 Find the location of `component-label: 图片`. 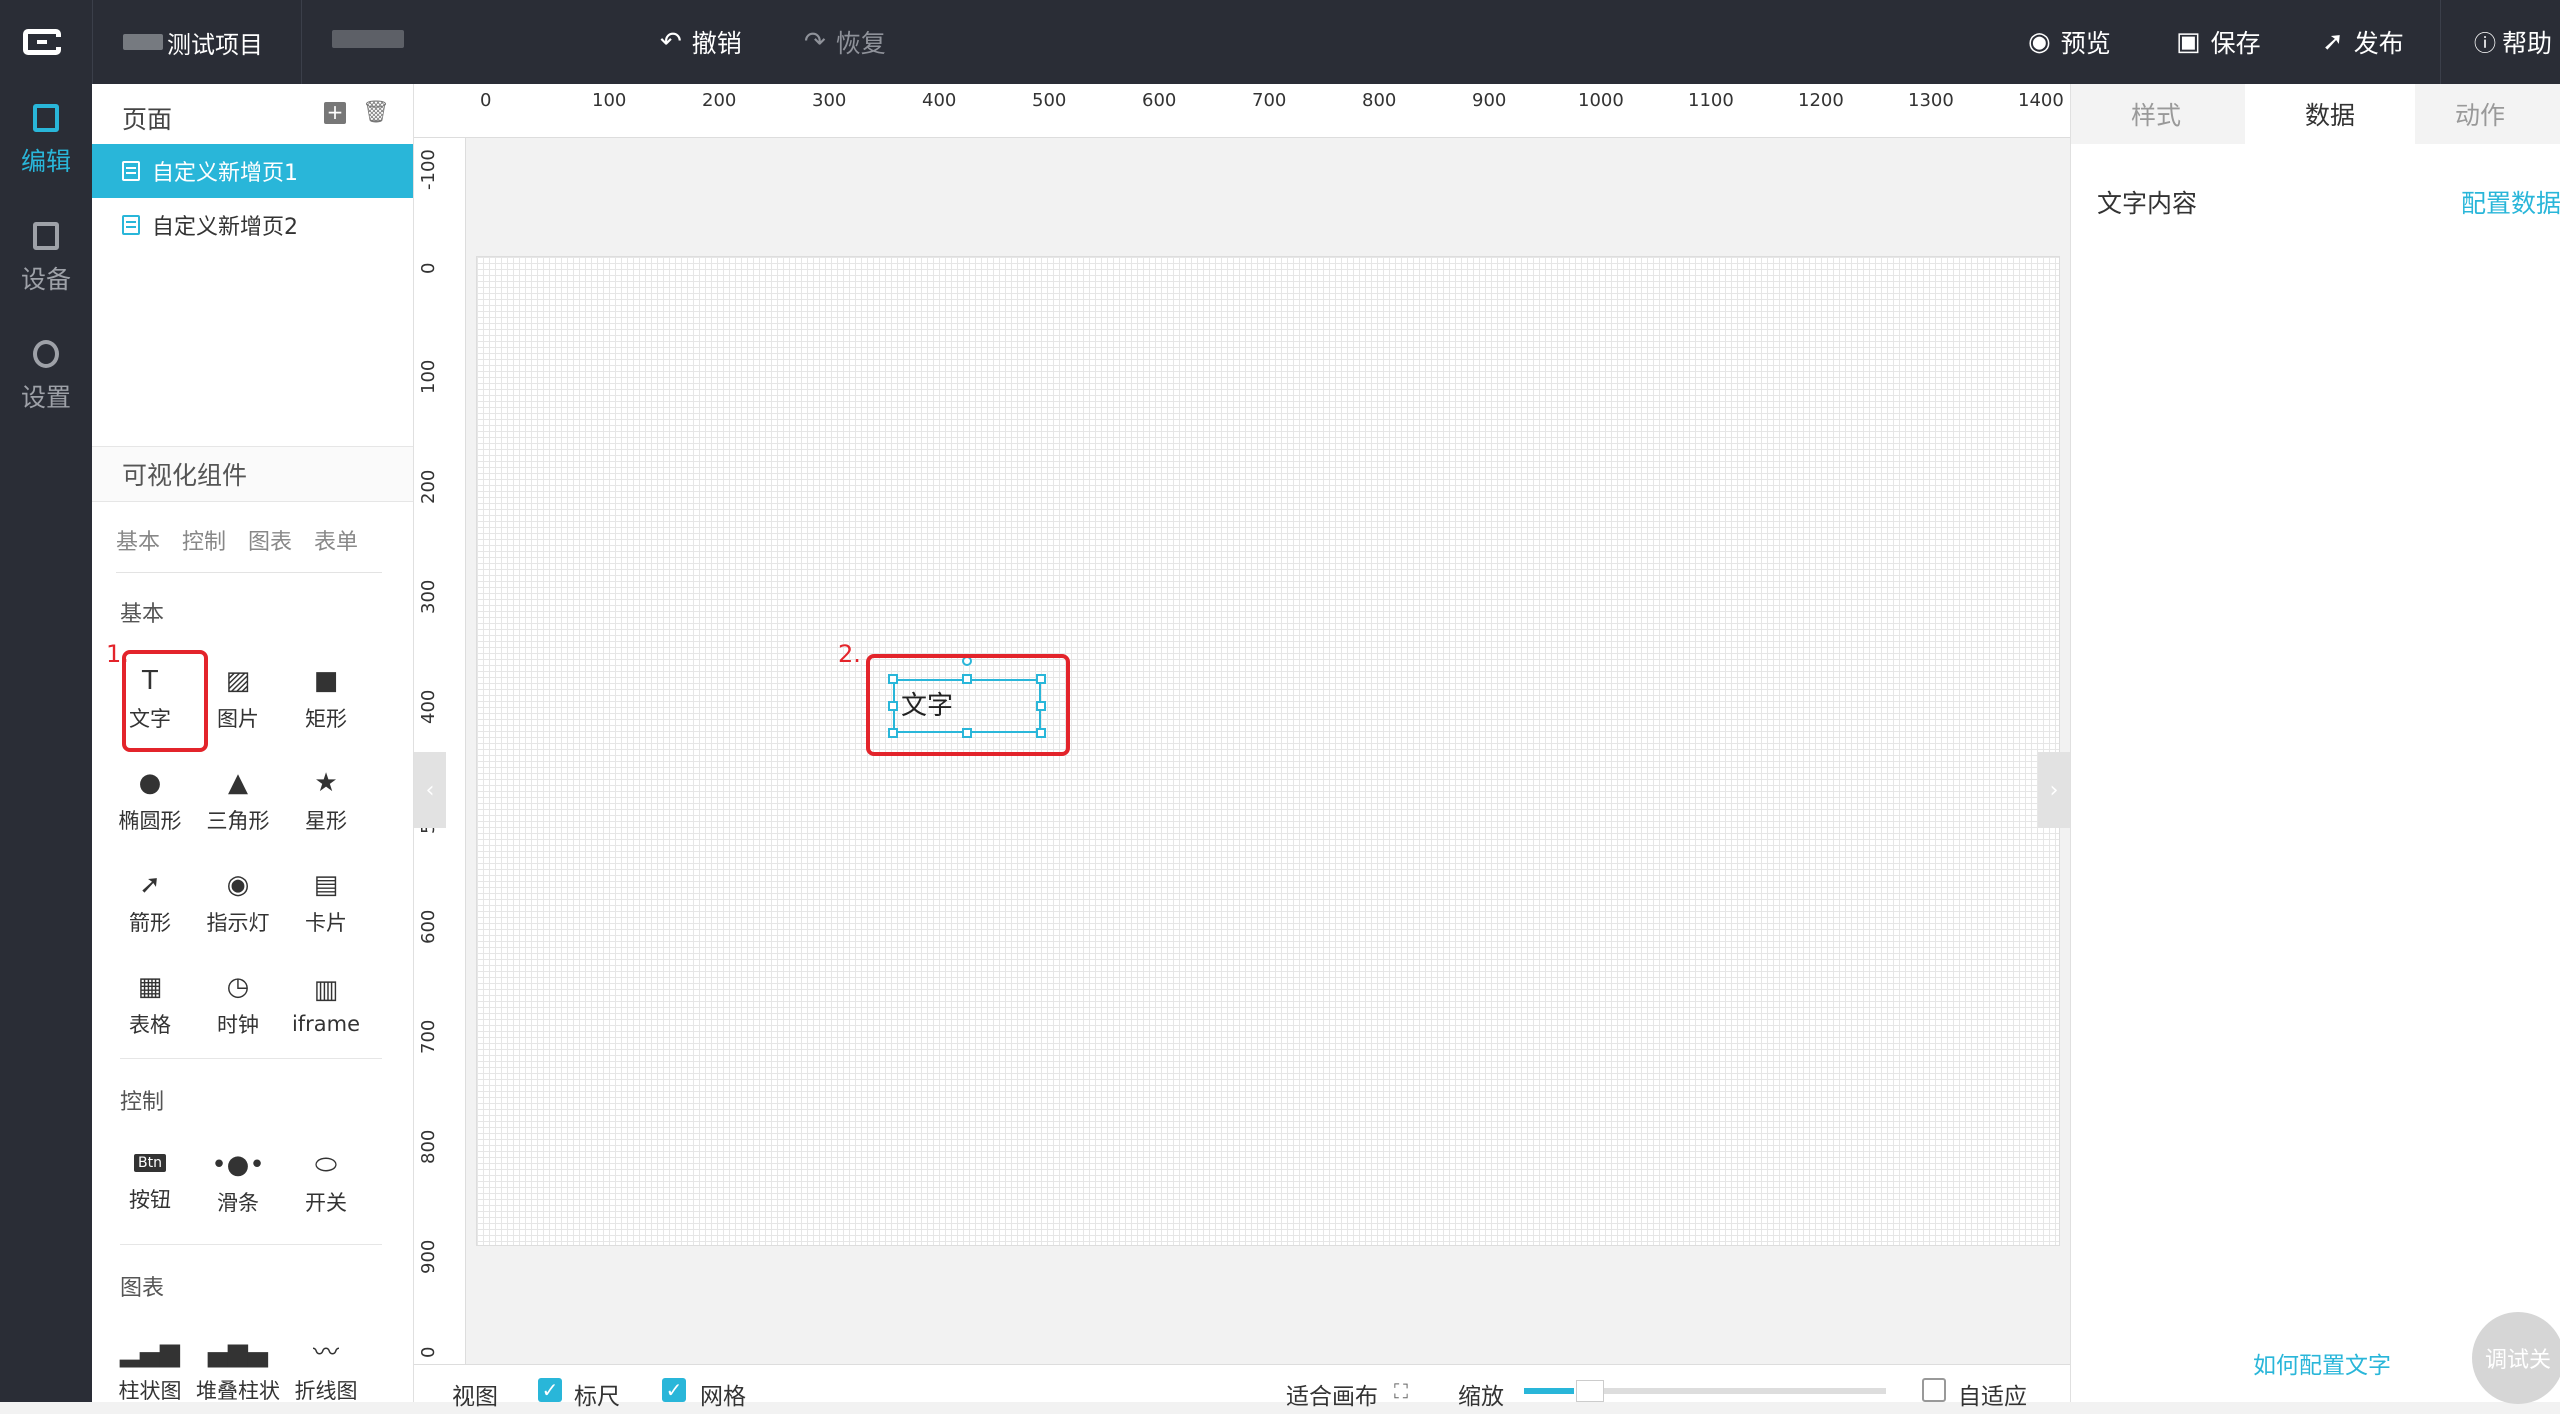

component-label: 图片 is located at coordinates (238, 719).